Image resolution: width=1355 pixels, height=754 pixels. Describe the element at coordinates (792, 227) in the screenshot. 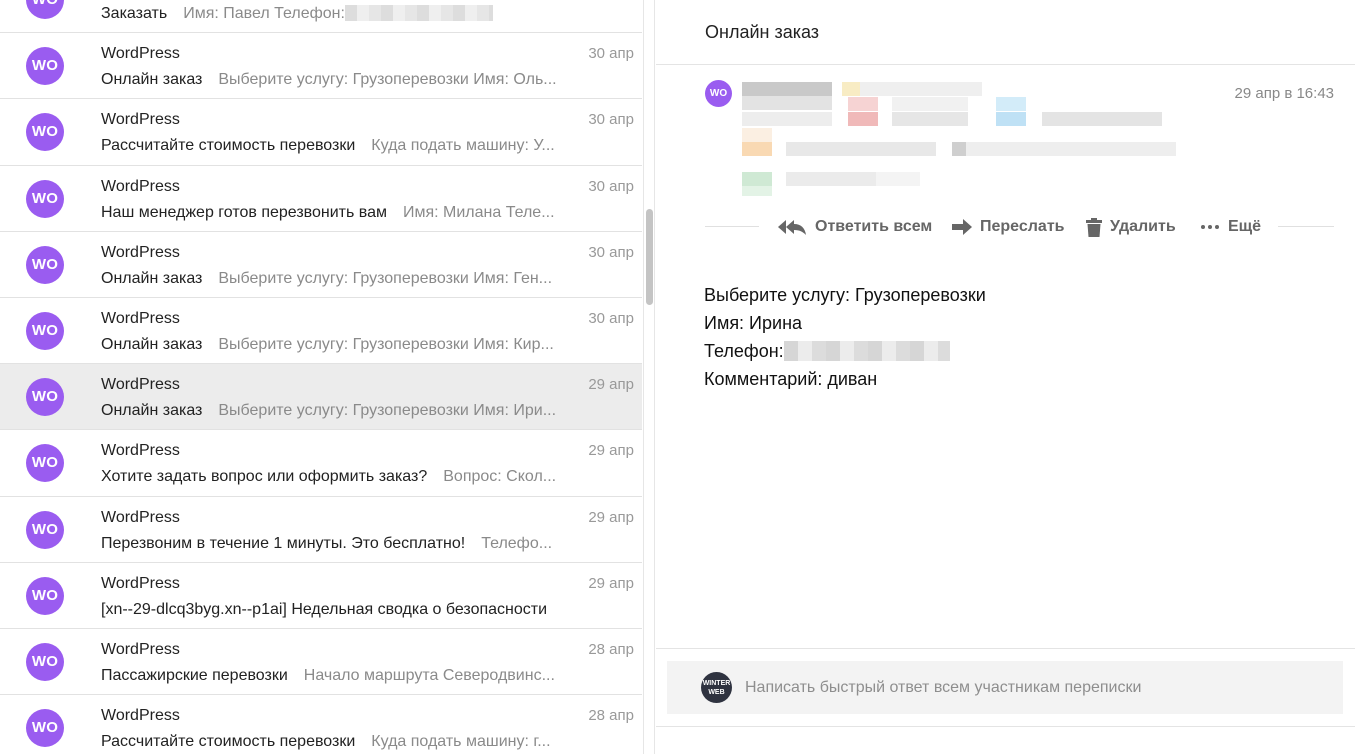

I see `reply-all-icon` at that location.